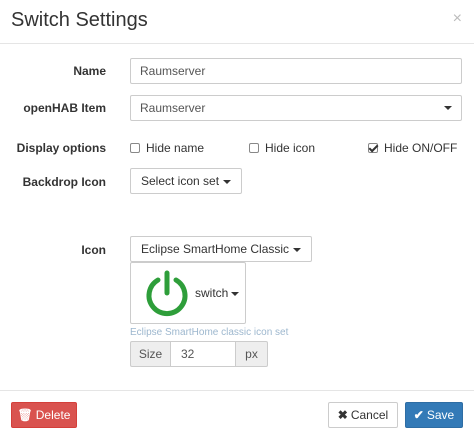 Image resolution: width=474 pixels, height=441 pixels. I want to click on modal-header: Switch Settings ×, so click(237, 22).